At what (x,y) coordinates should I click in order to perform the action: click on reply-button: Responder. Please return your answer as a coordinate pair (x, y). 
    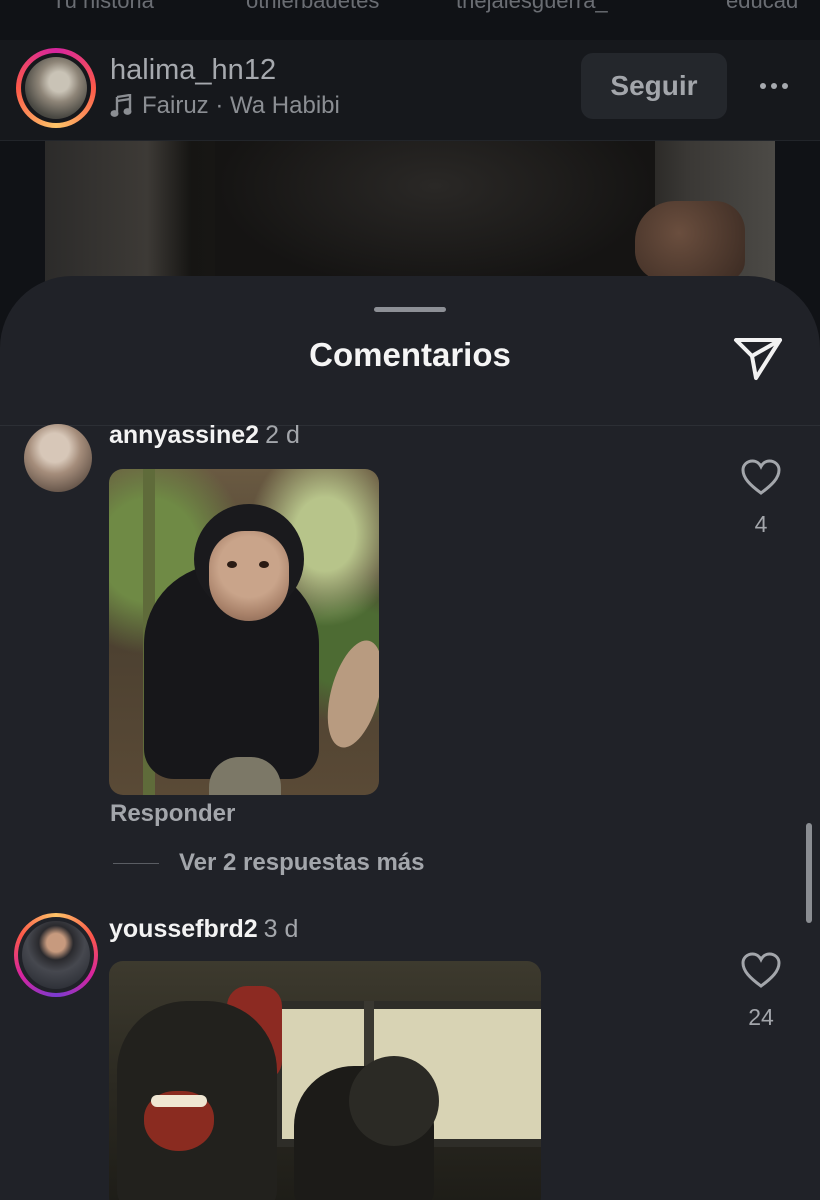
    Looking at the image, I should click on (172, 814).